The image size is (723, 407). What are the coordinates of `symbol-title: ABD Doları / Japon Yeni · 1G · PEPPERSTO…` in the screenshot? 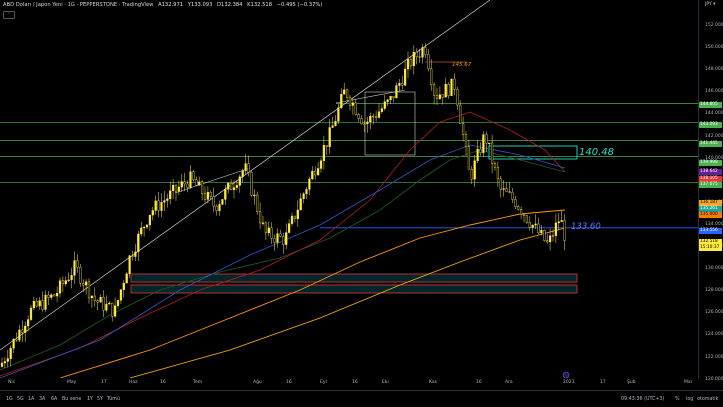 It's located at (78, 5).